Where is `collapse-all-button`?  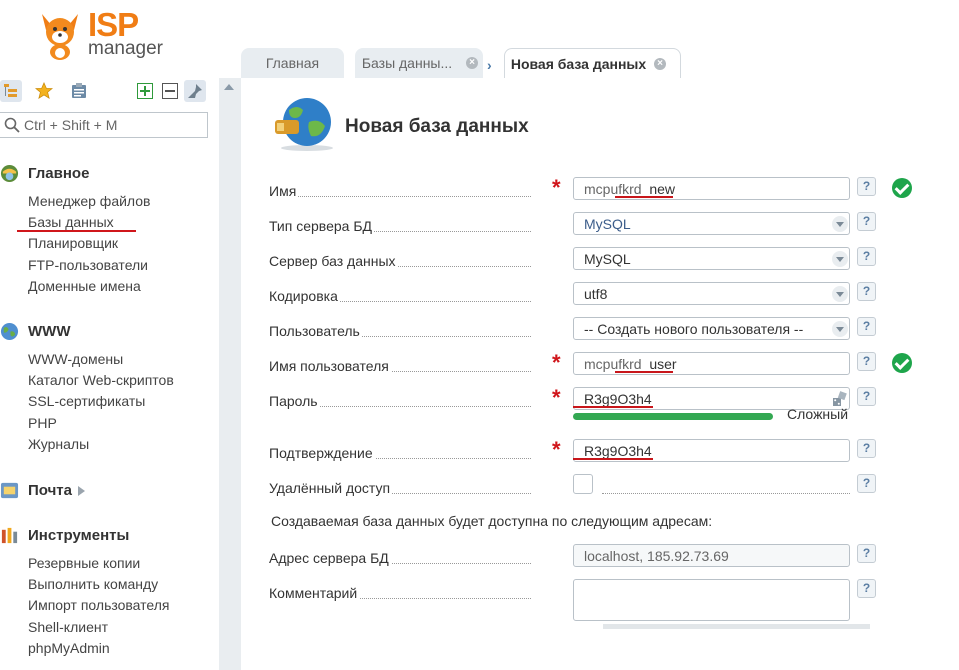 collapse-all-button is located at coordinates (170, 91).